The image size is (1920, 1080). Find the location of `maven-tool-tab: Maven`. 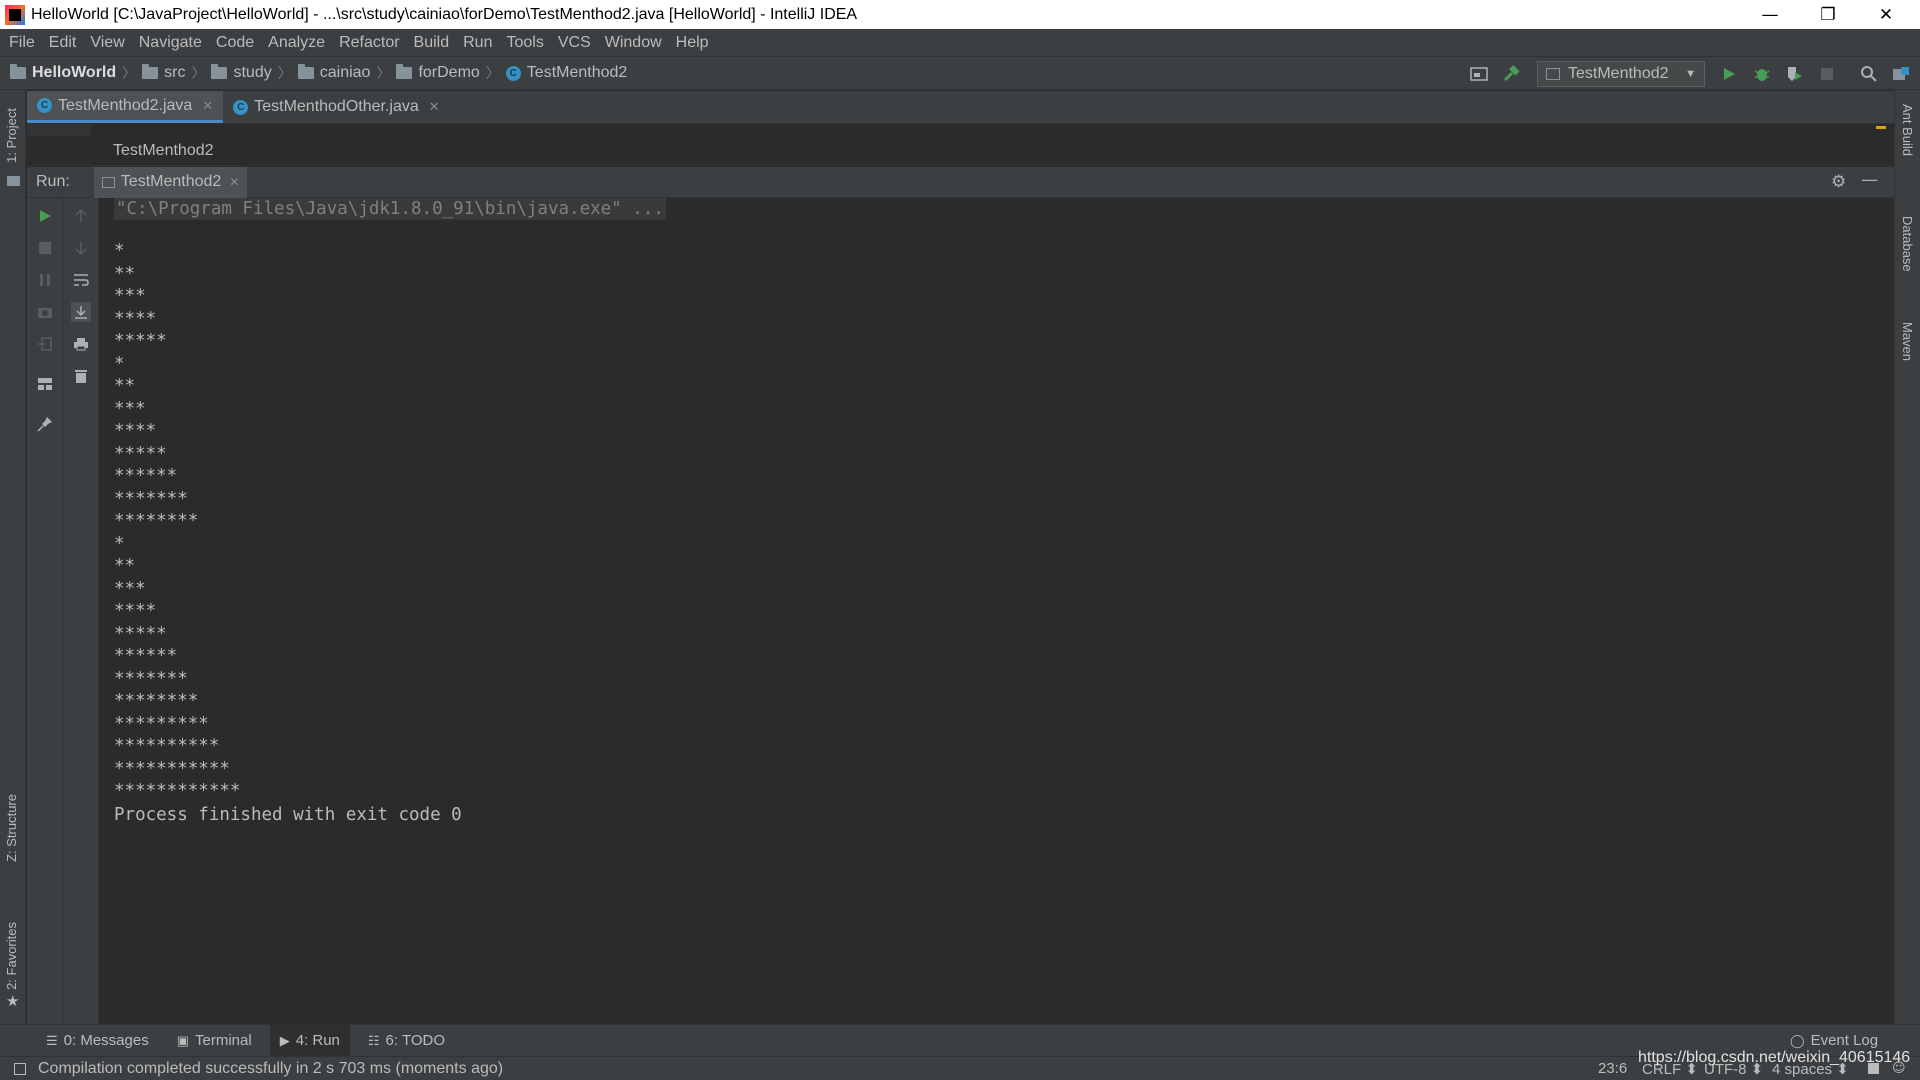

maven-tool-tab: Maven is located at coordinates (1907, 341).